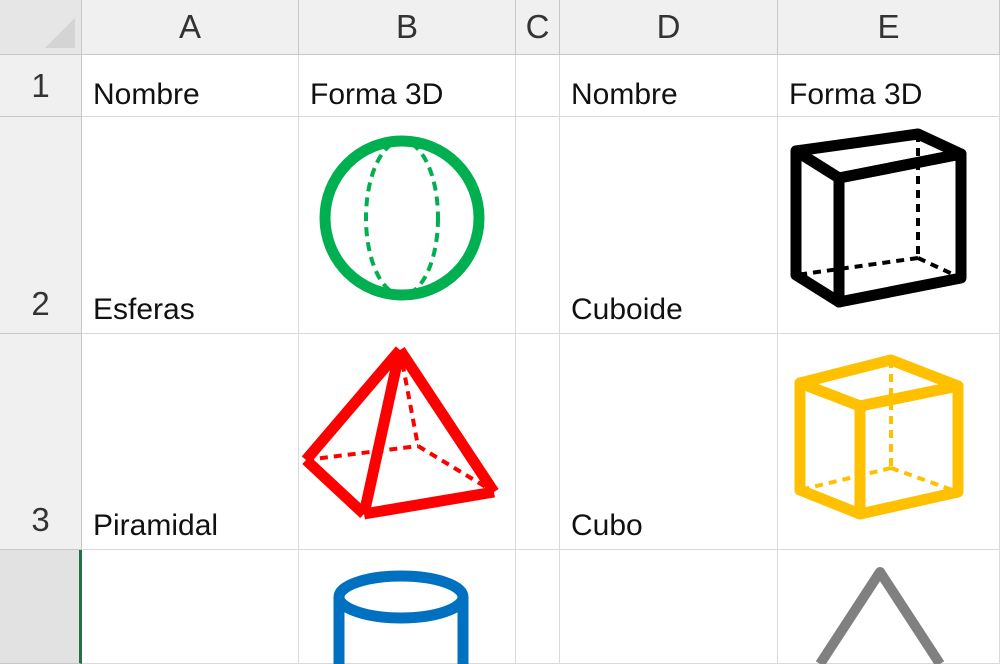 The height and width of the screenshot is (664, 1000). What do you see at coordinates (624, 94) in the screenshot?
I see `cell-d1-text: Nombre` at bounding box center [624, 94].